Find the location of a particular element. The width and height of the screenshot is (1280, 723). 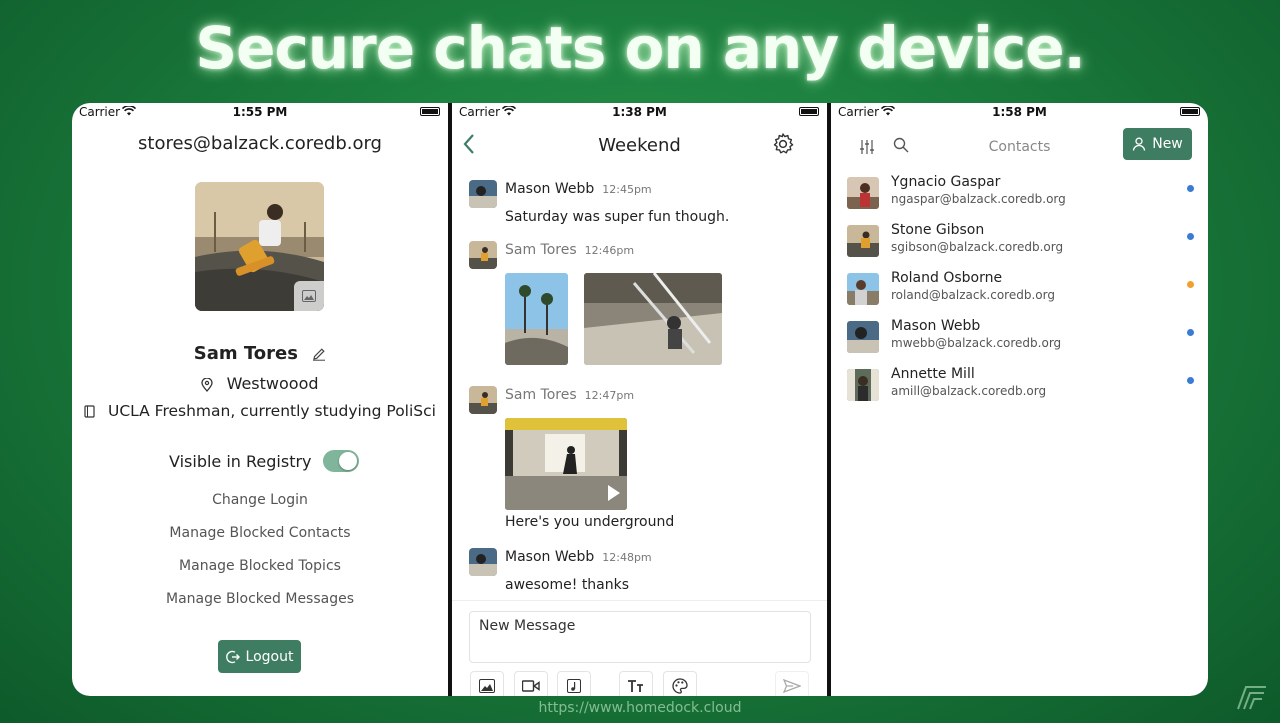

message-text: Here's you underground is located at coordinates (590, 522).